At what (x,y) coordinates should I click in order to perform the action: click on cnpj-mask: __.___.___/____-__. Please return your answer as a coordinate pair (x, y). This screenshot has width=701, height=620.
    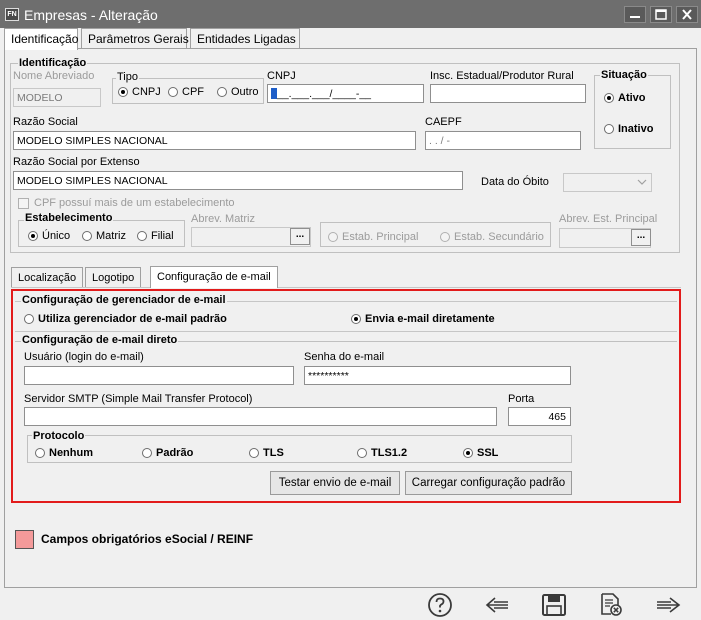
    Looking at the image, I should click on (324, 94).